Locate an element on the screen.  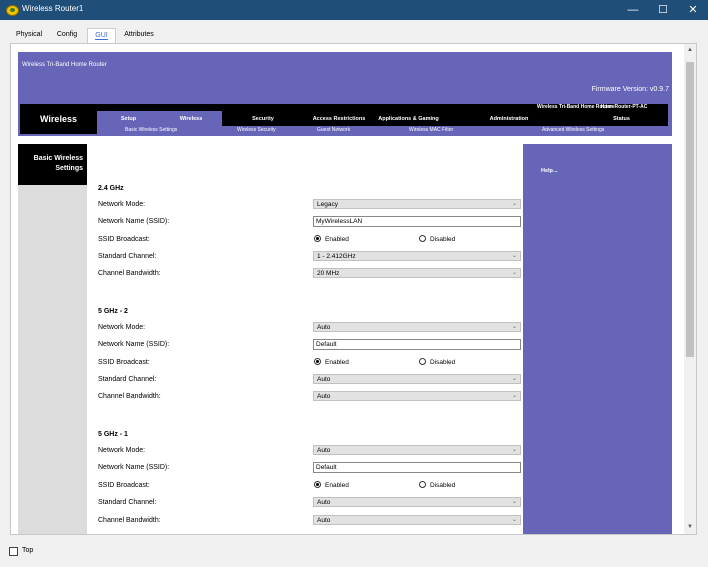
menu-access-restrictions: Access Restrictions is located at coordinates (339, 118).